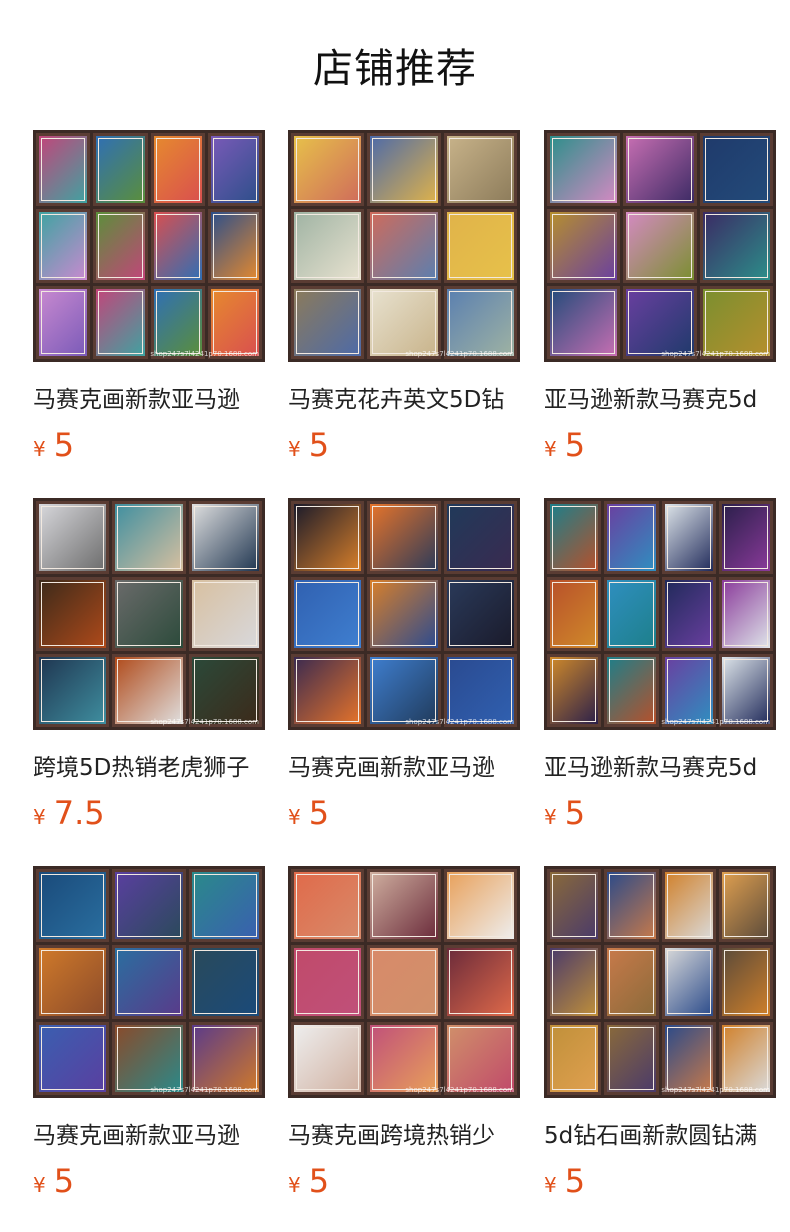 The height and width of the screenshot is (1232, 790). I want to click on product-card: shop247s7l4241p70.1688.com 5d钻石画新款圆钻满 ¥5, so click(661, 1033).